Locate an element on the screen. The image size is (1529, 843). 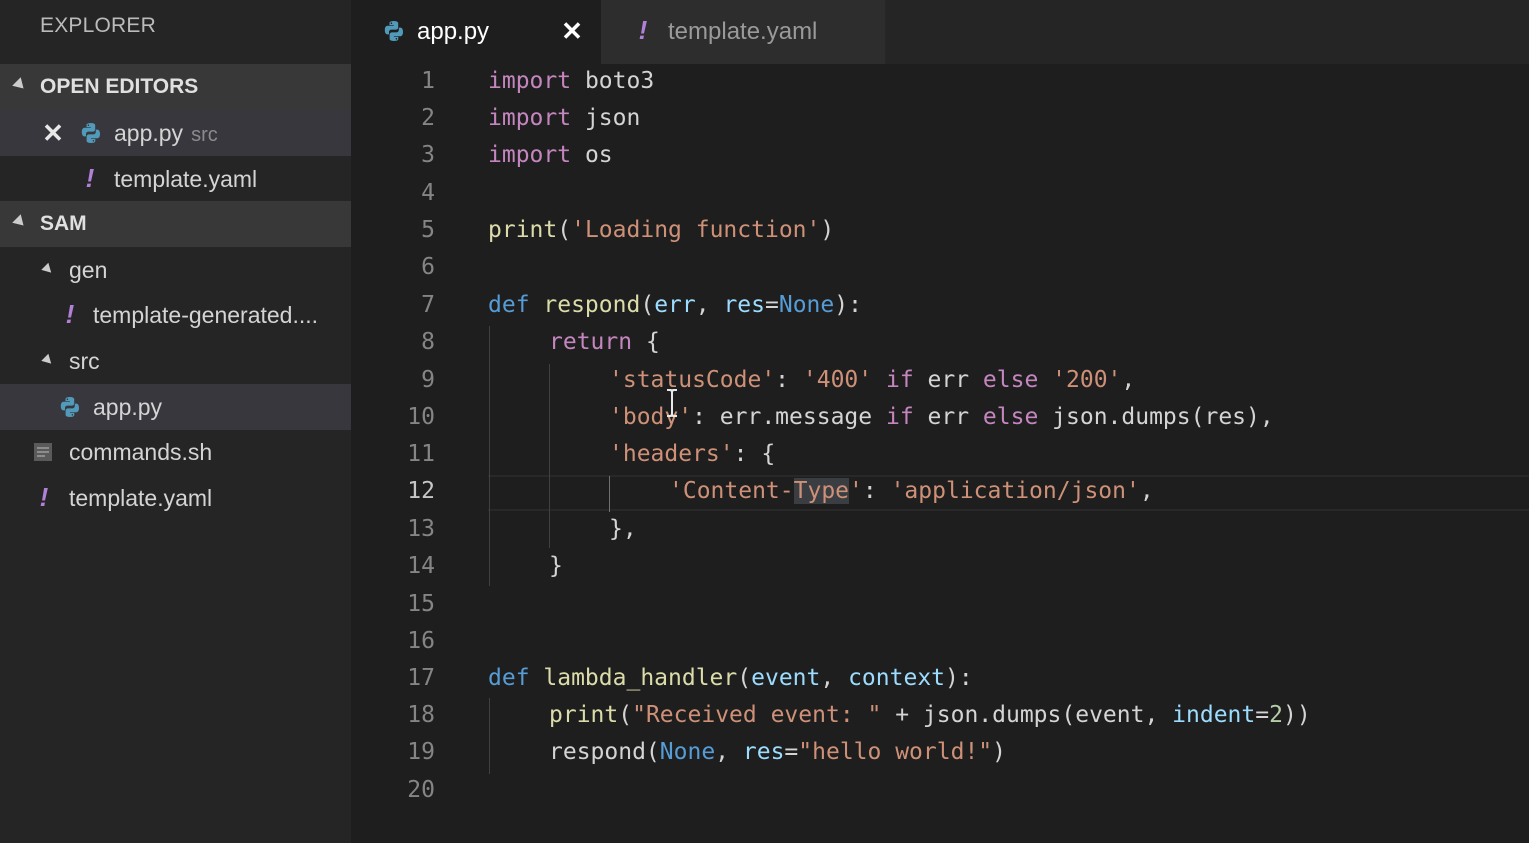
line-number: 13 is located at coordinates (421, 529).